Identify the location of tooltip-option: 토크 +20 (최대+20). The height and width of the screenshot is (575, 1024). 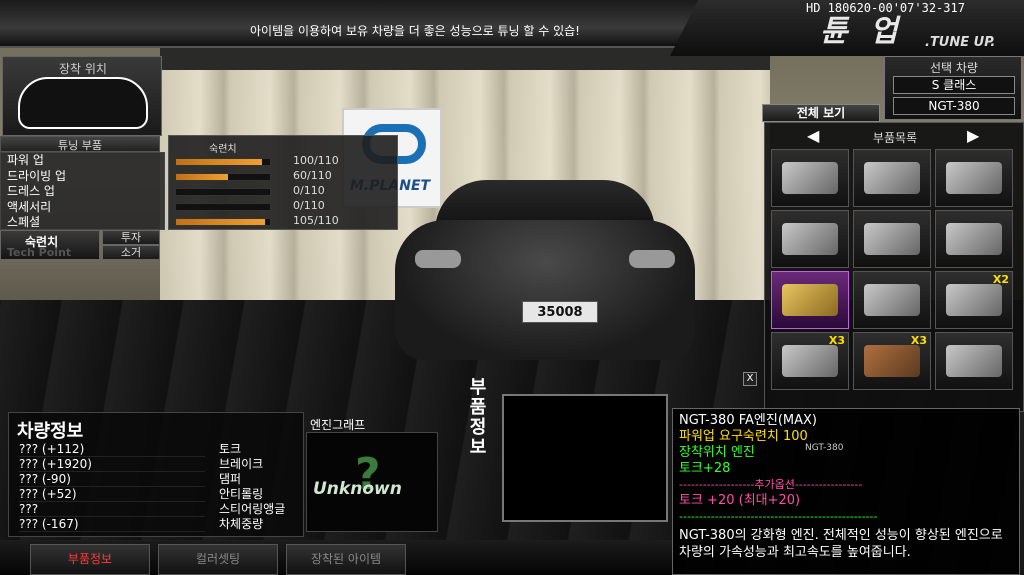
(740, 500).